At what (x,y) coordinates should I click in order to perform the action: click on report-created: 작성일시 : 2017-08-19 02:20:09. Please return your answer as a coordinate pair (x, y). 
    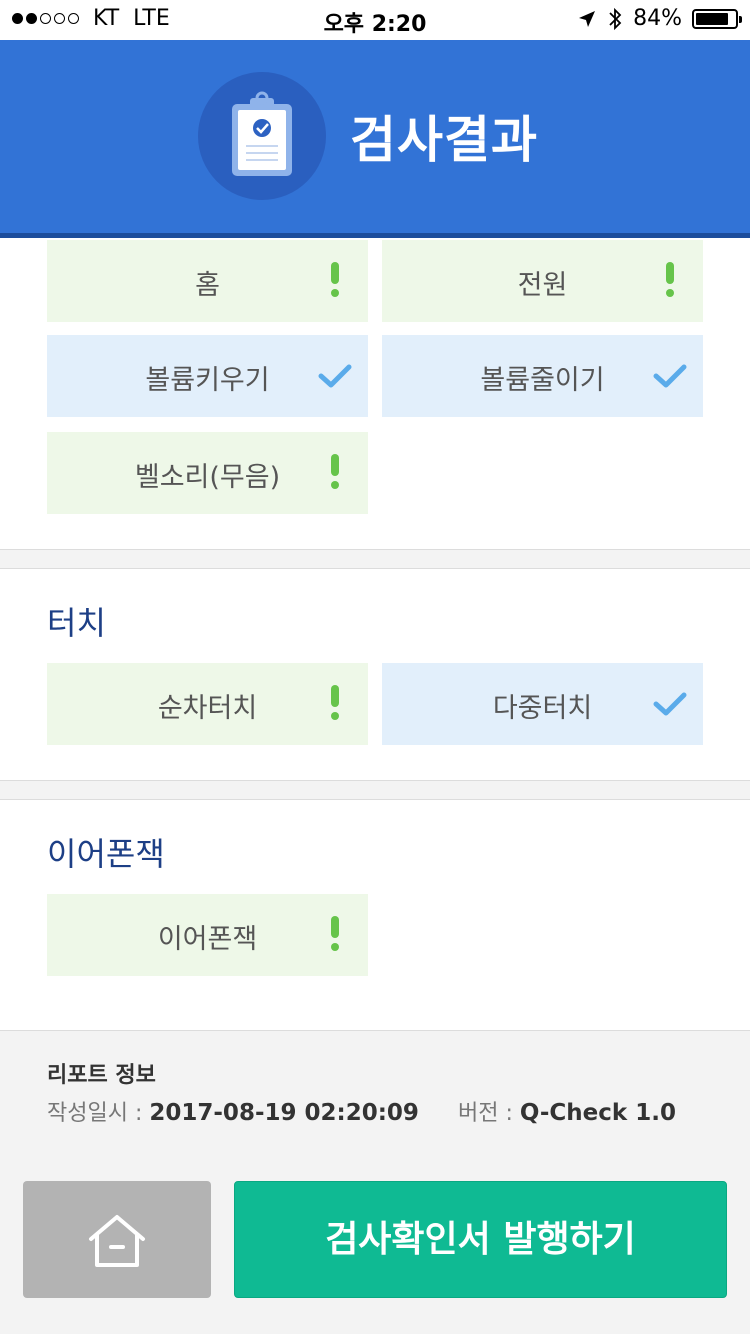
    Looking at the image, I should click on (233, 1111).